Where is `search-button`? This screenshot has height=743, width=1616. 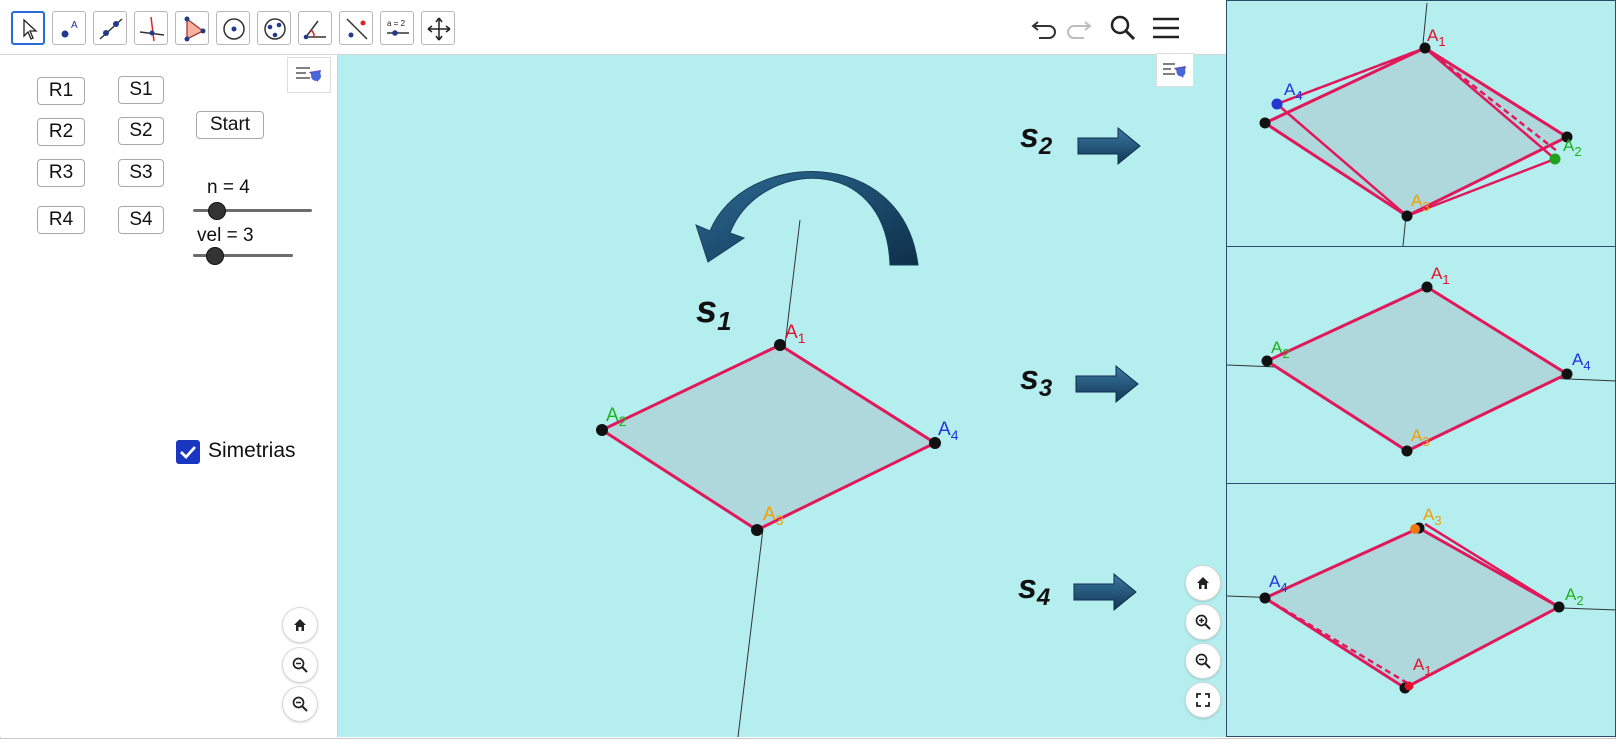
search-button is located at coordinates (1123, 28).